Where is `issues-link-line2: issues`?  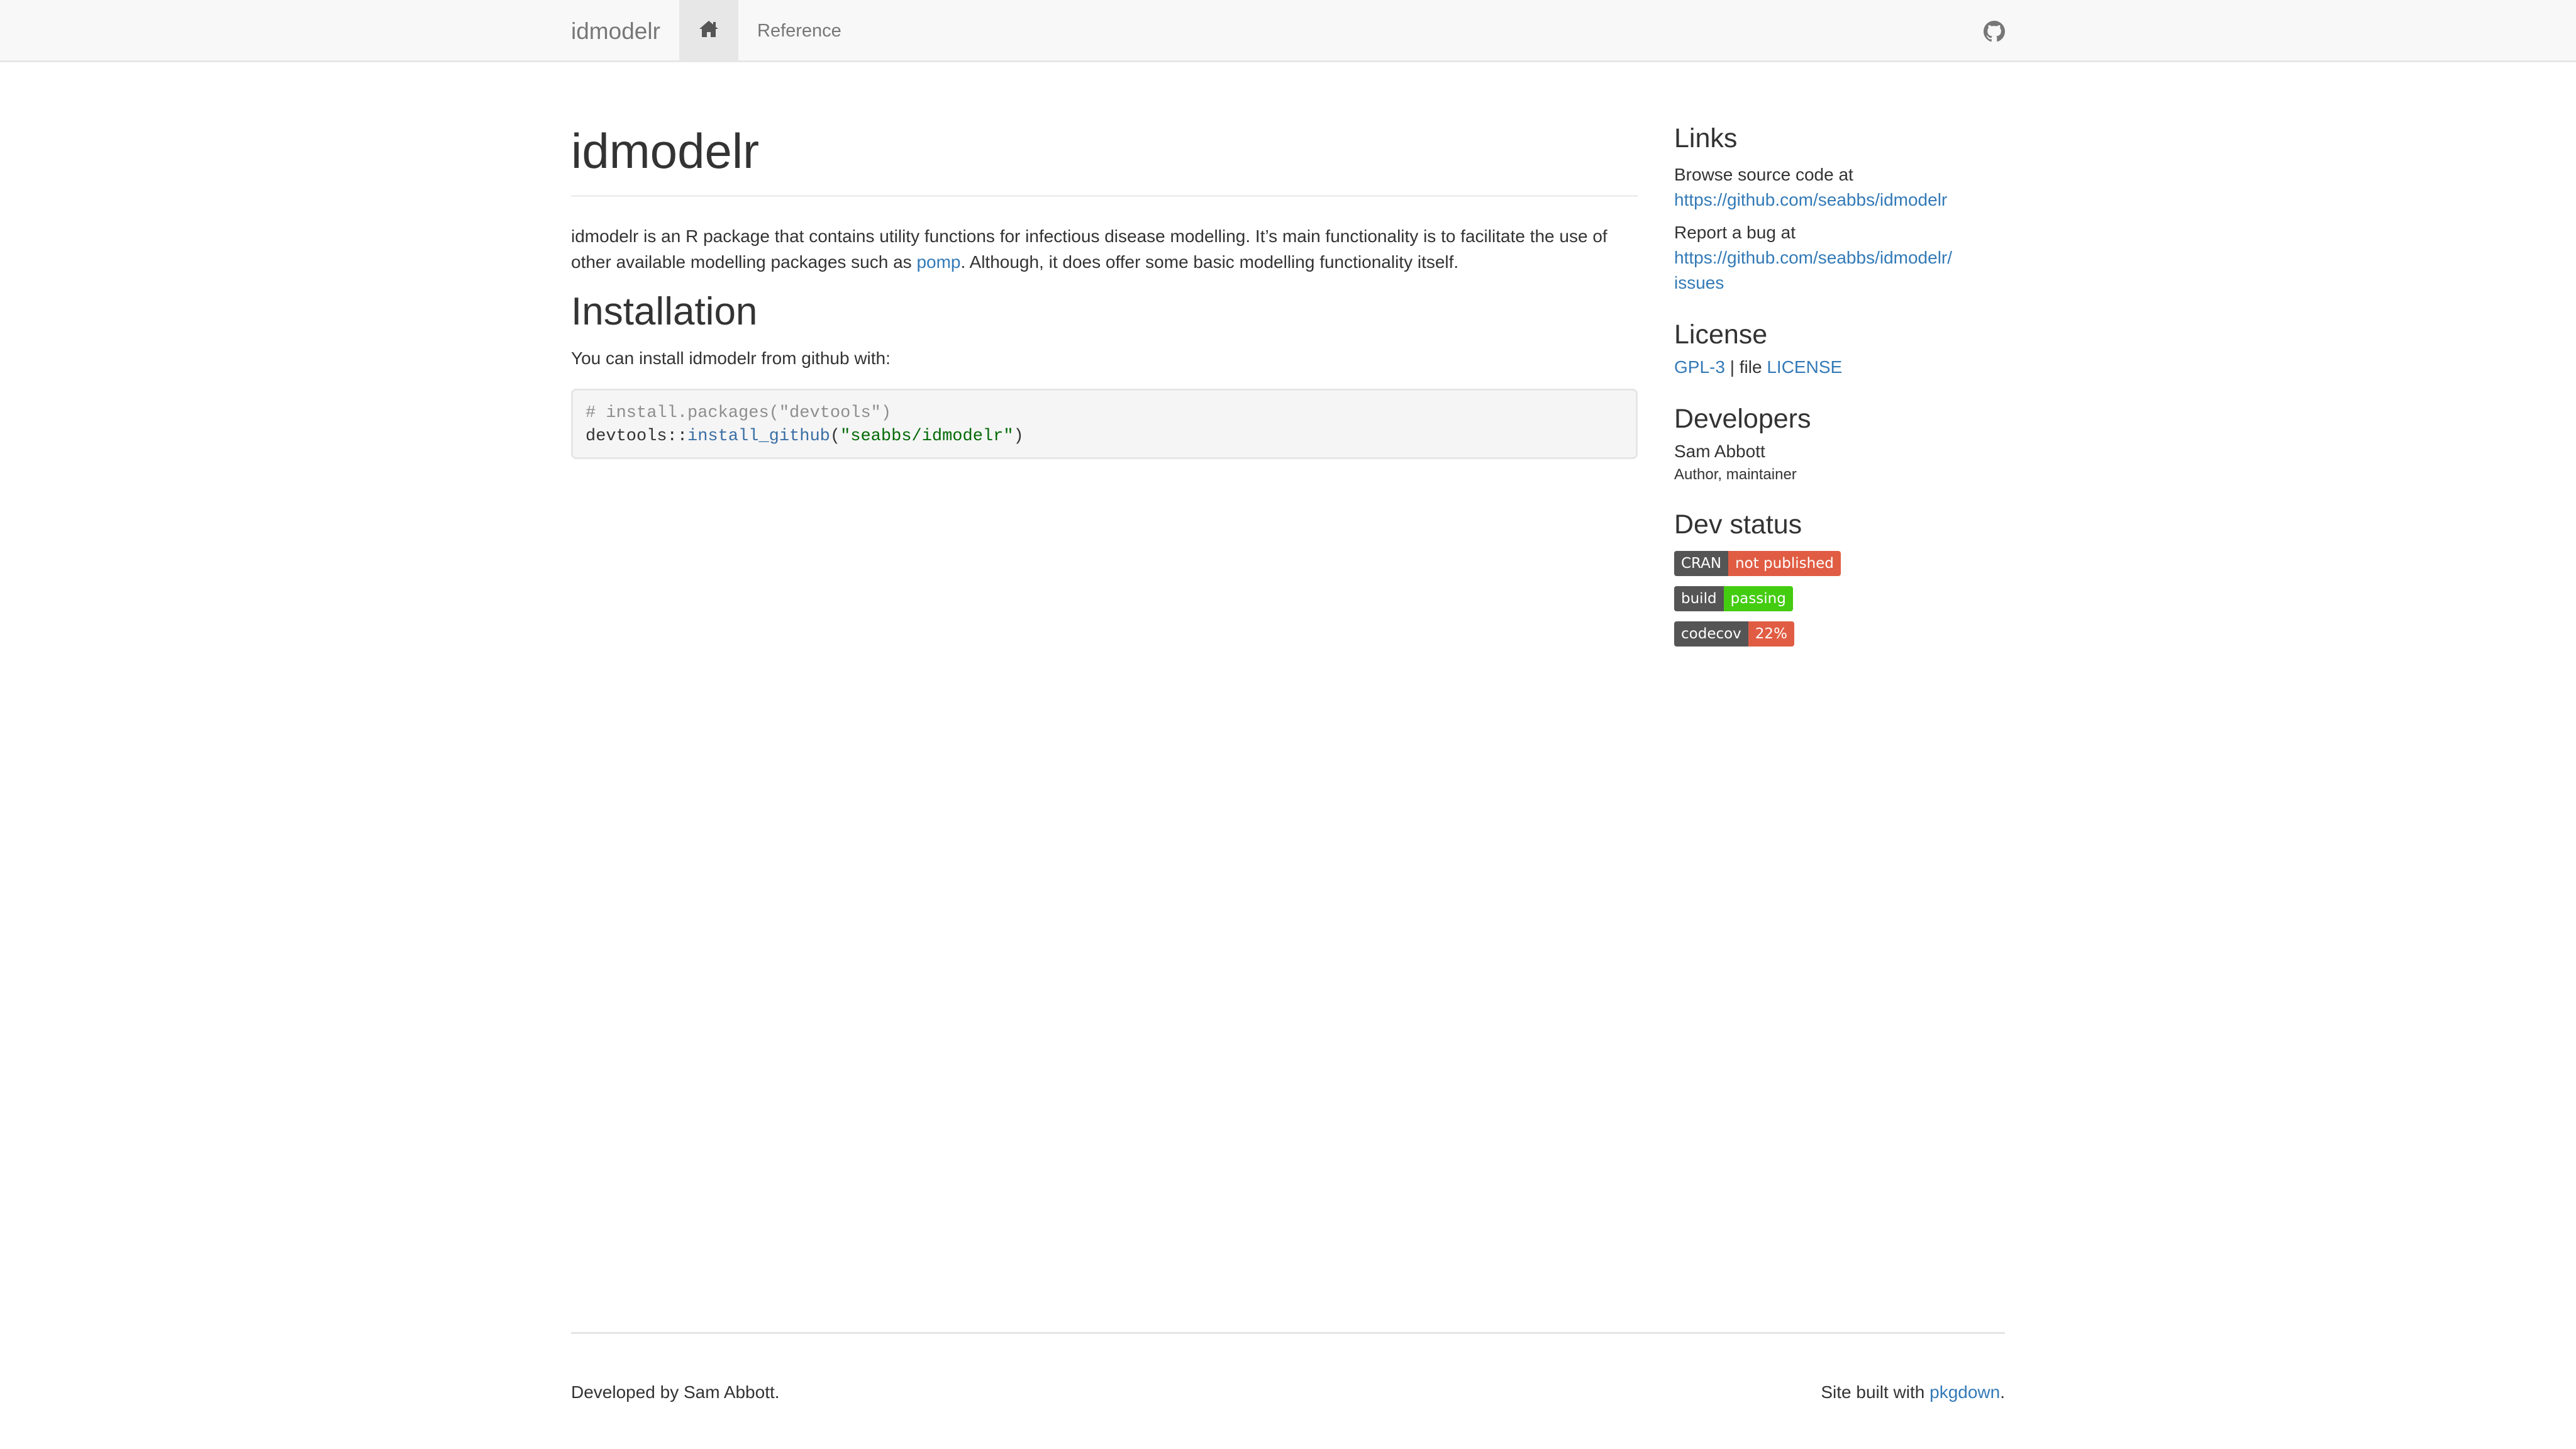 issues-link-line2: issues is located at coordinates (1699, 282).